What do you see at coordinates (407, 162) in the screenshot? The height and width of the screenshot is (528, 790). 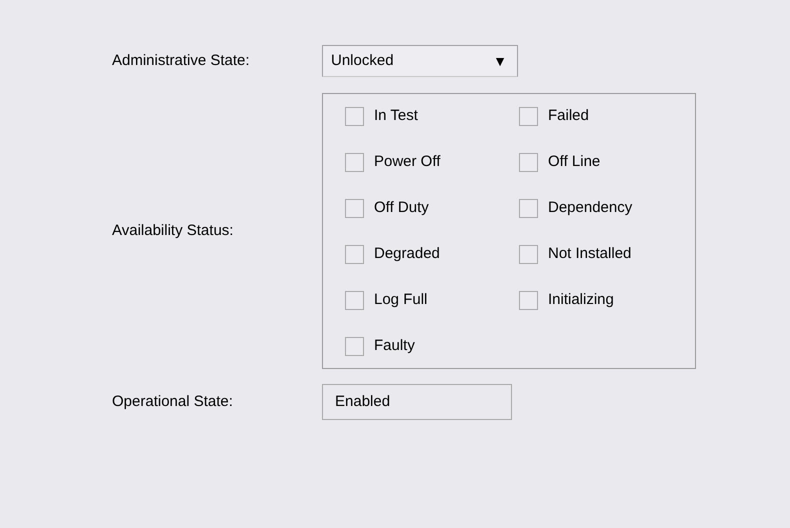 I see `checkbox-label: Power Off` at bounding box center [407, 162].